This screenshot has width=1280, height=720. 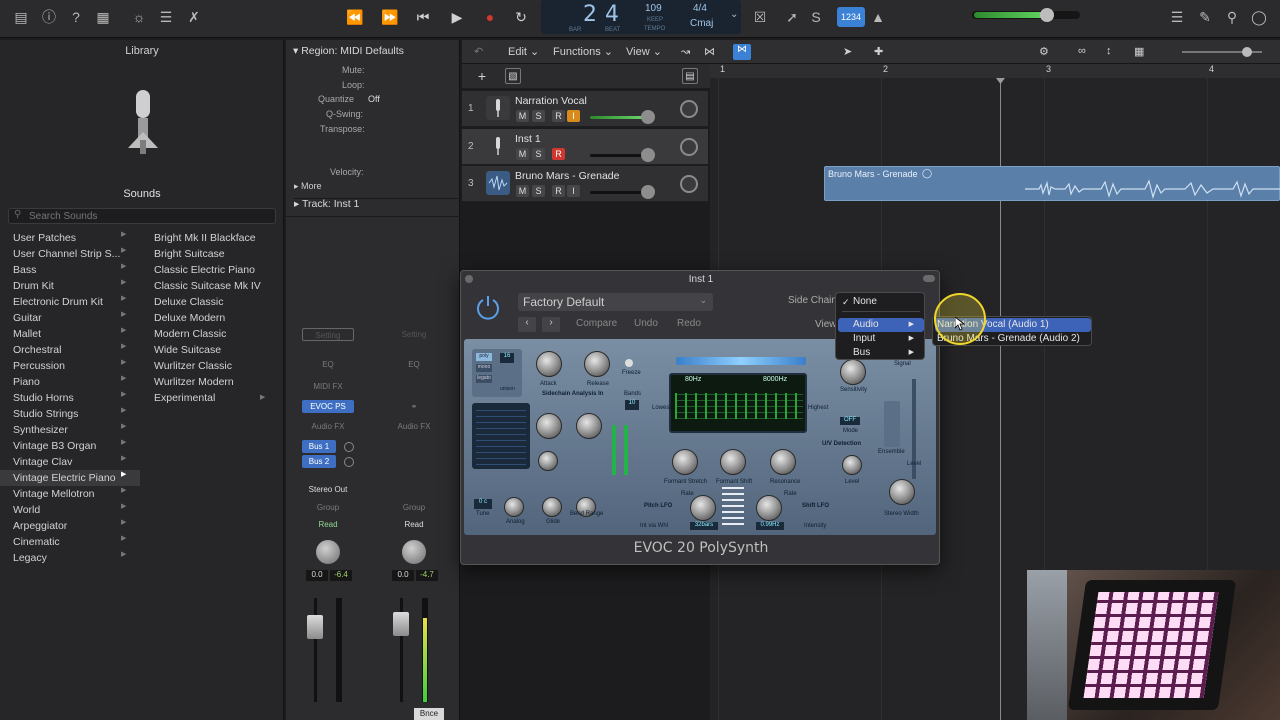 I want to click on play-button: ▶, so click(x=457, y=17).